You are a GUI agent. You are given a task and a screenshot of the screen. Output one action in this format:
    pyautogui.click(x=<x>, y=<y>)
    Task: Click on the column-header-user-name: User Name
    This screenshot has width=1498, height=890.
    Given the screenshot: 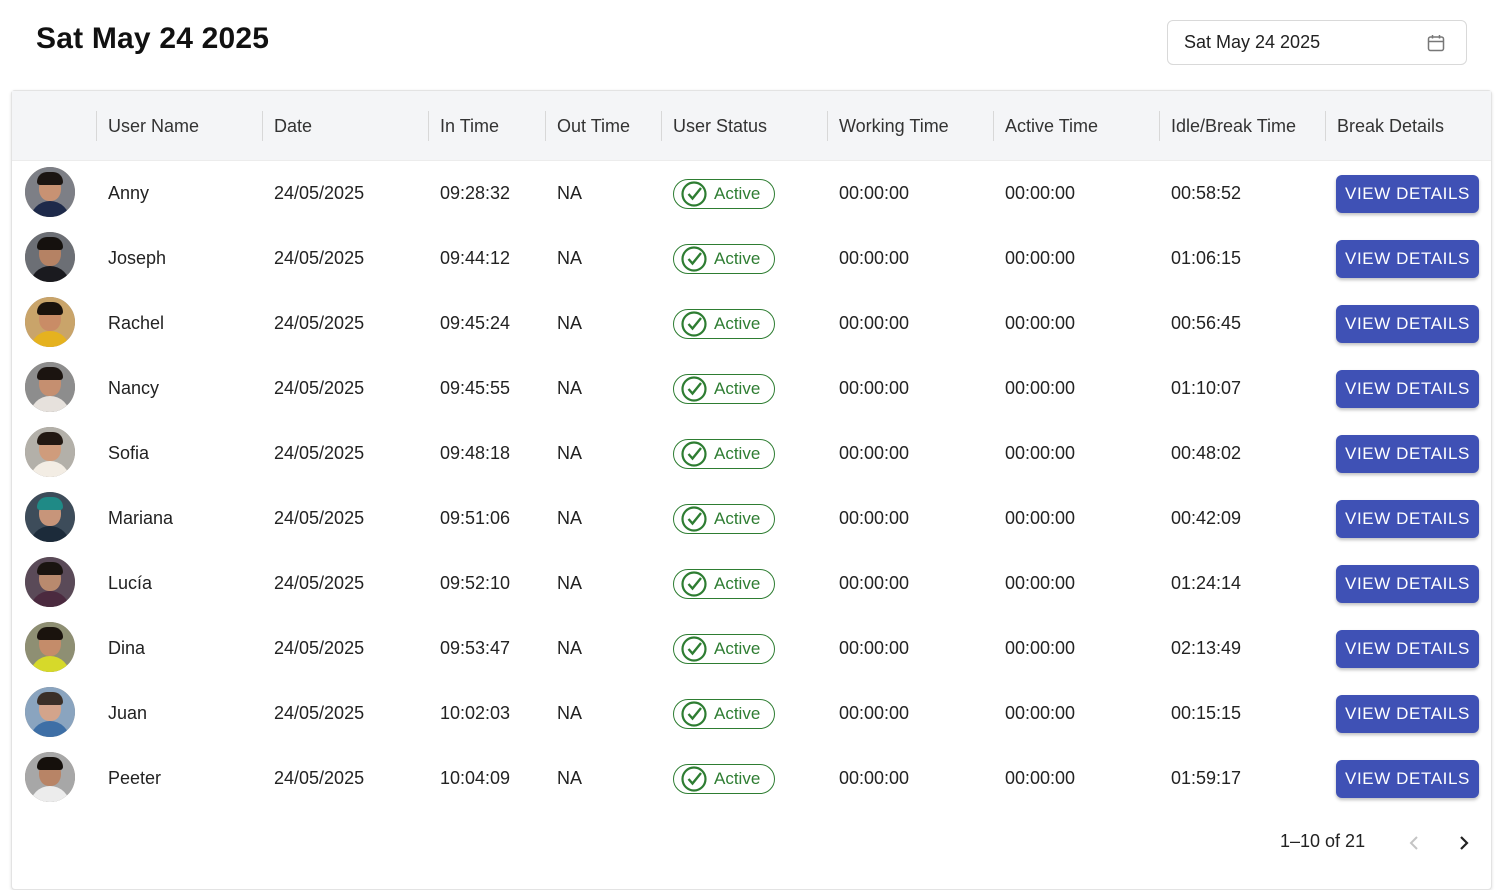 What is the action you would take?
    pyautogui.click(x=154, y=125)
    